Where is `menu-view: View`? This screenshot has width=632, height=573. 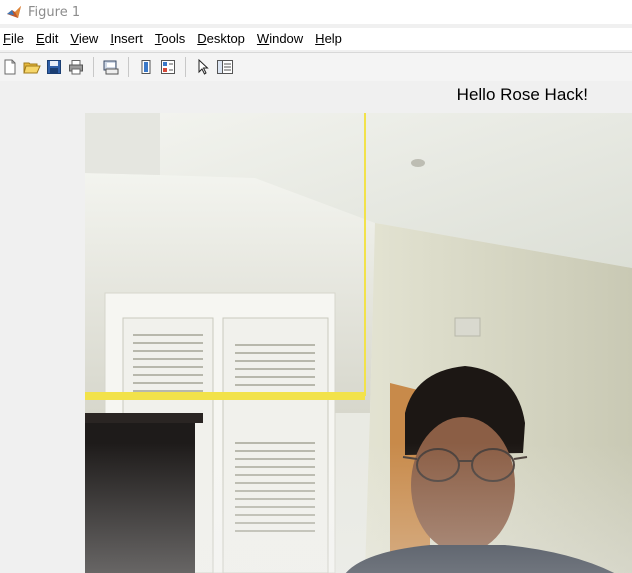 menu-view: View is located at coordinates (84, 39).